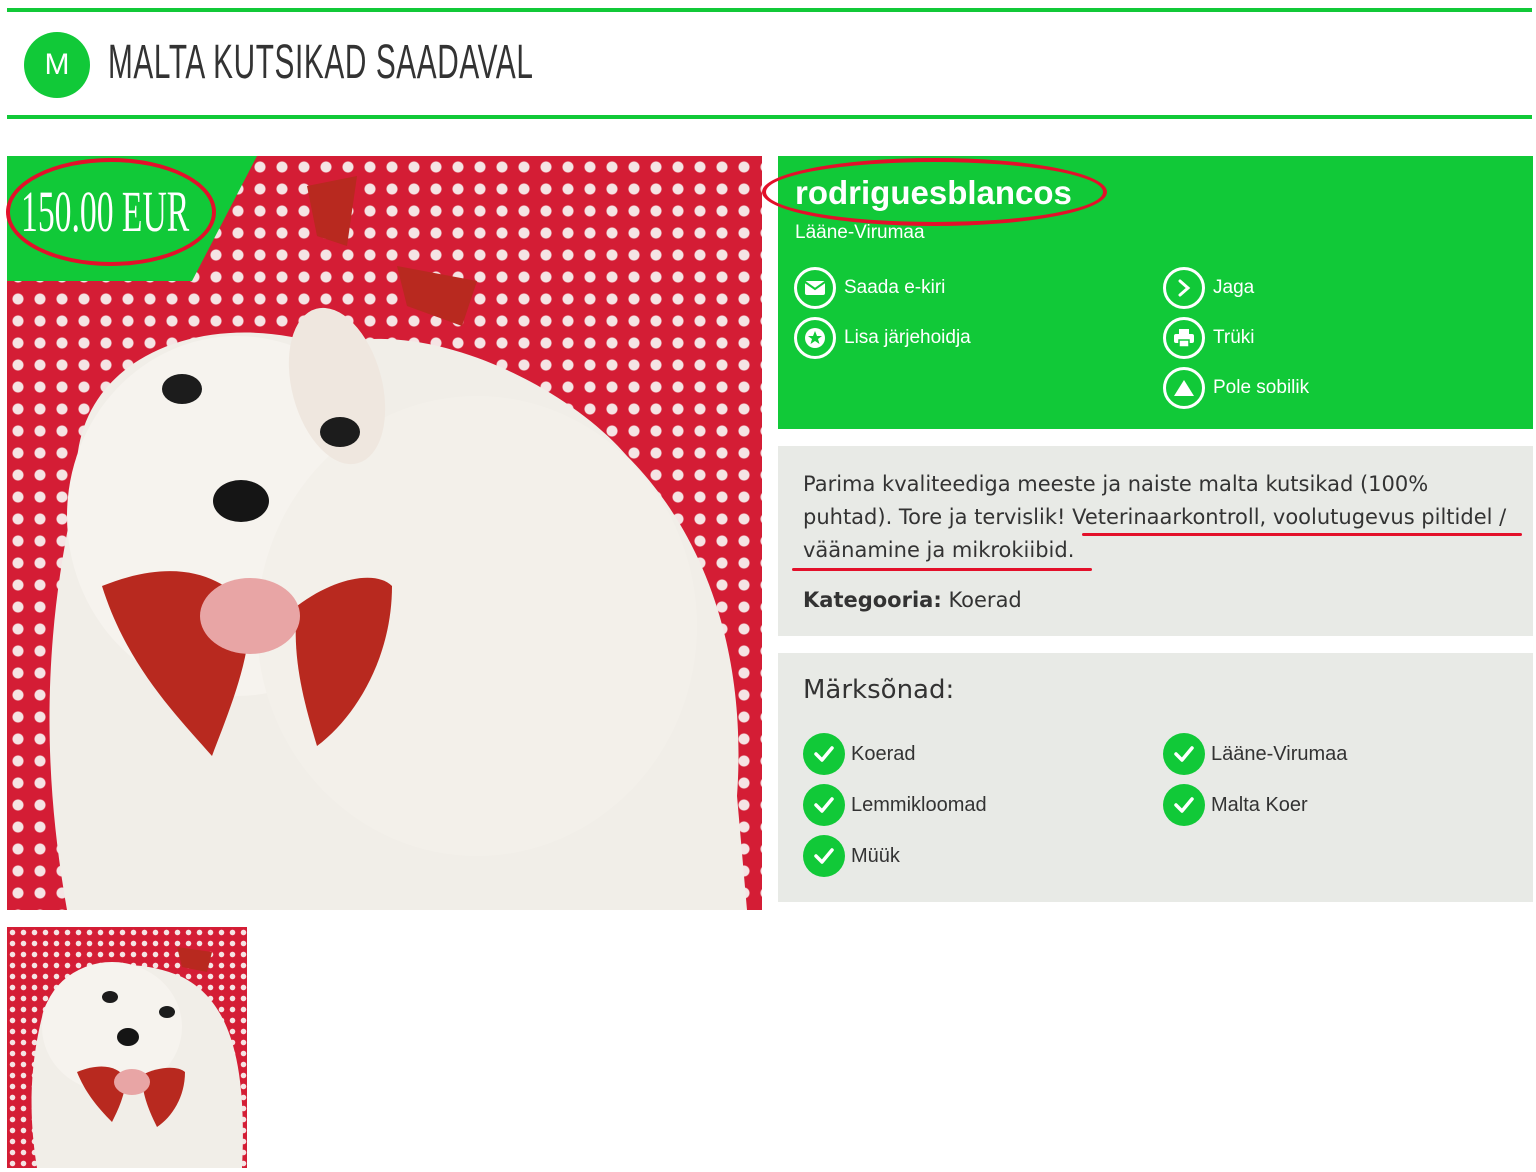 The image size is (1536, 1172). Describe the element at coordinates (883, 753) in the screenshot. I see `tag-label: Koerad` at that location.